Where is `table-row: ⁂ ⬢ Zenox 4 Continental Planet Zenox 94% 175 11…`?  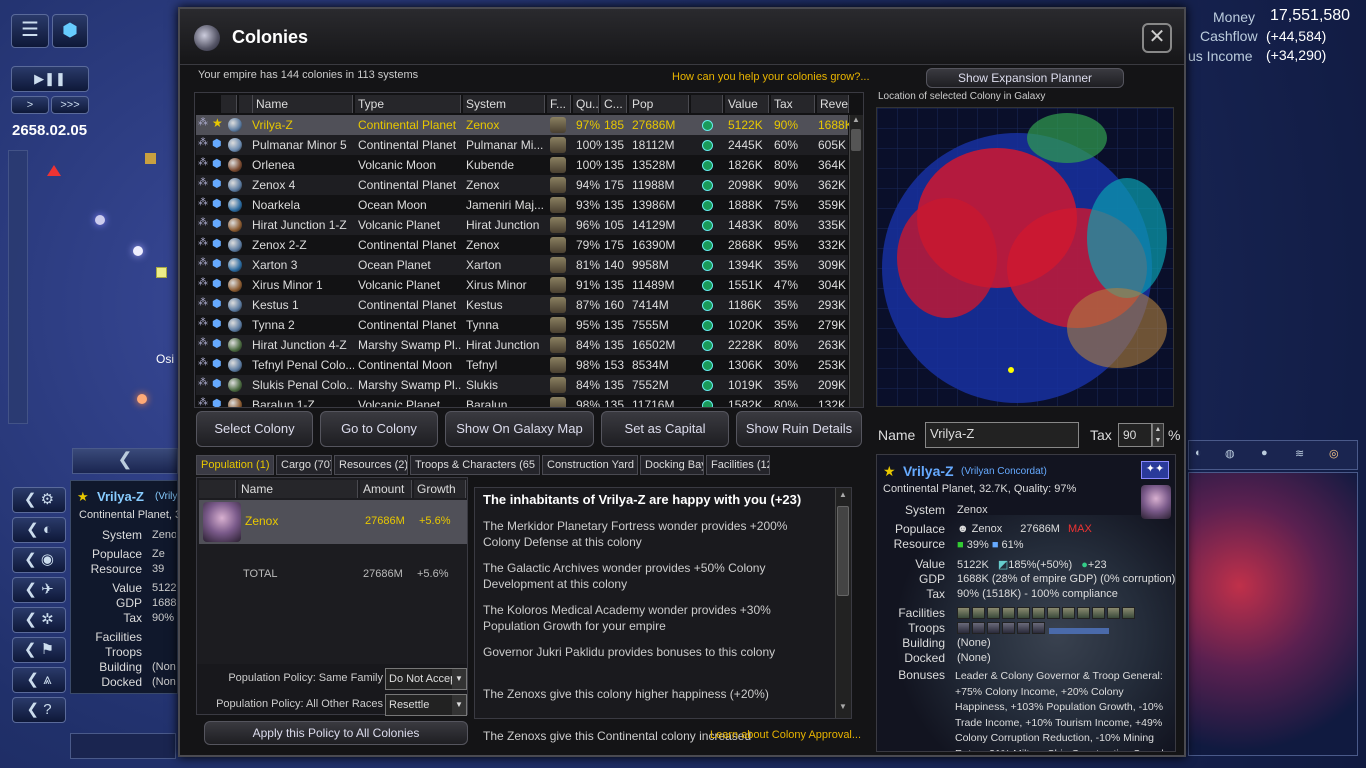 table-row: ⁂ ⬢ Zenox 4 Continental Planet Zenox 94% 175 11… is located at coordinates (522, 185).